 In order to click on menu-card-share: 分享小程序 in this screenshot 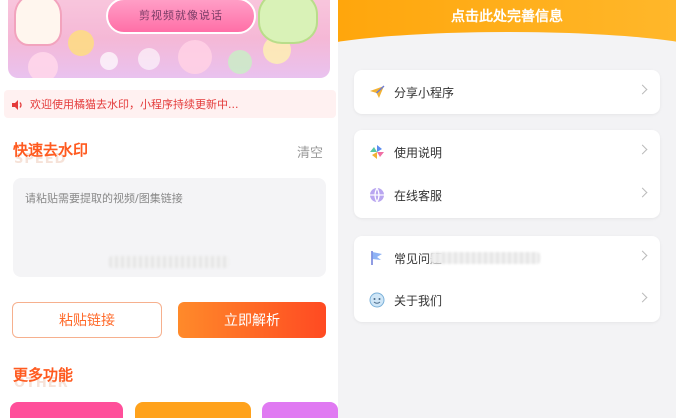, I will do `click(507, 92)`.